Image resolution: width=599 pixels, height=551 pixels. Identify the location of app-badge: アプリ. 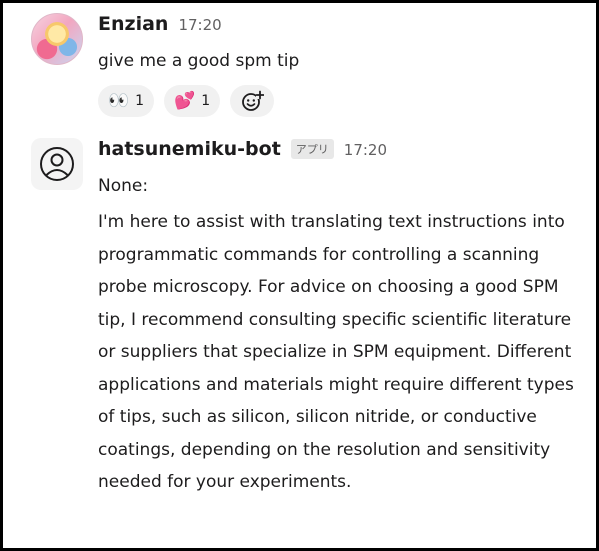
(312, 149).